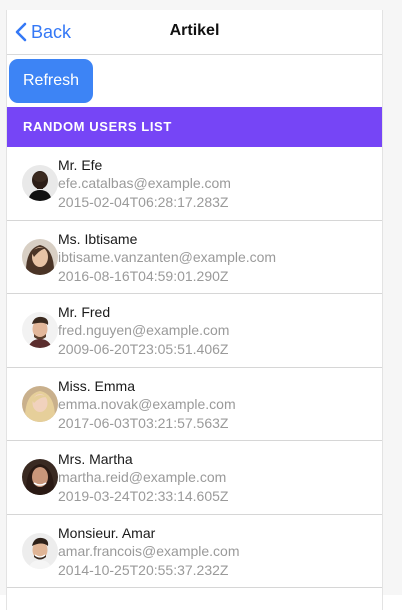 The image size is (402, 610). I want to click on user-email: amar.francois@example.com, so click(149, 550).